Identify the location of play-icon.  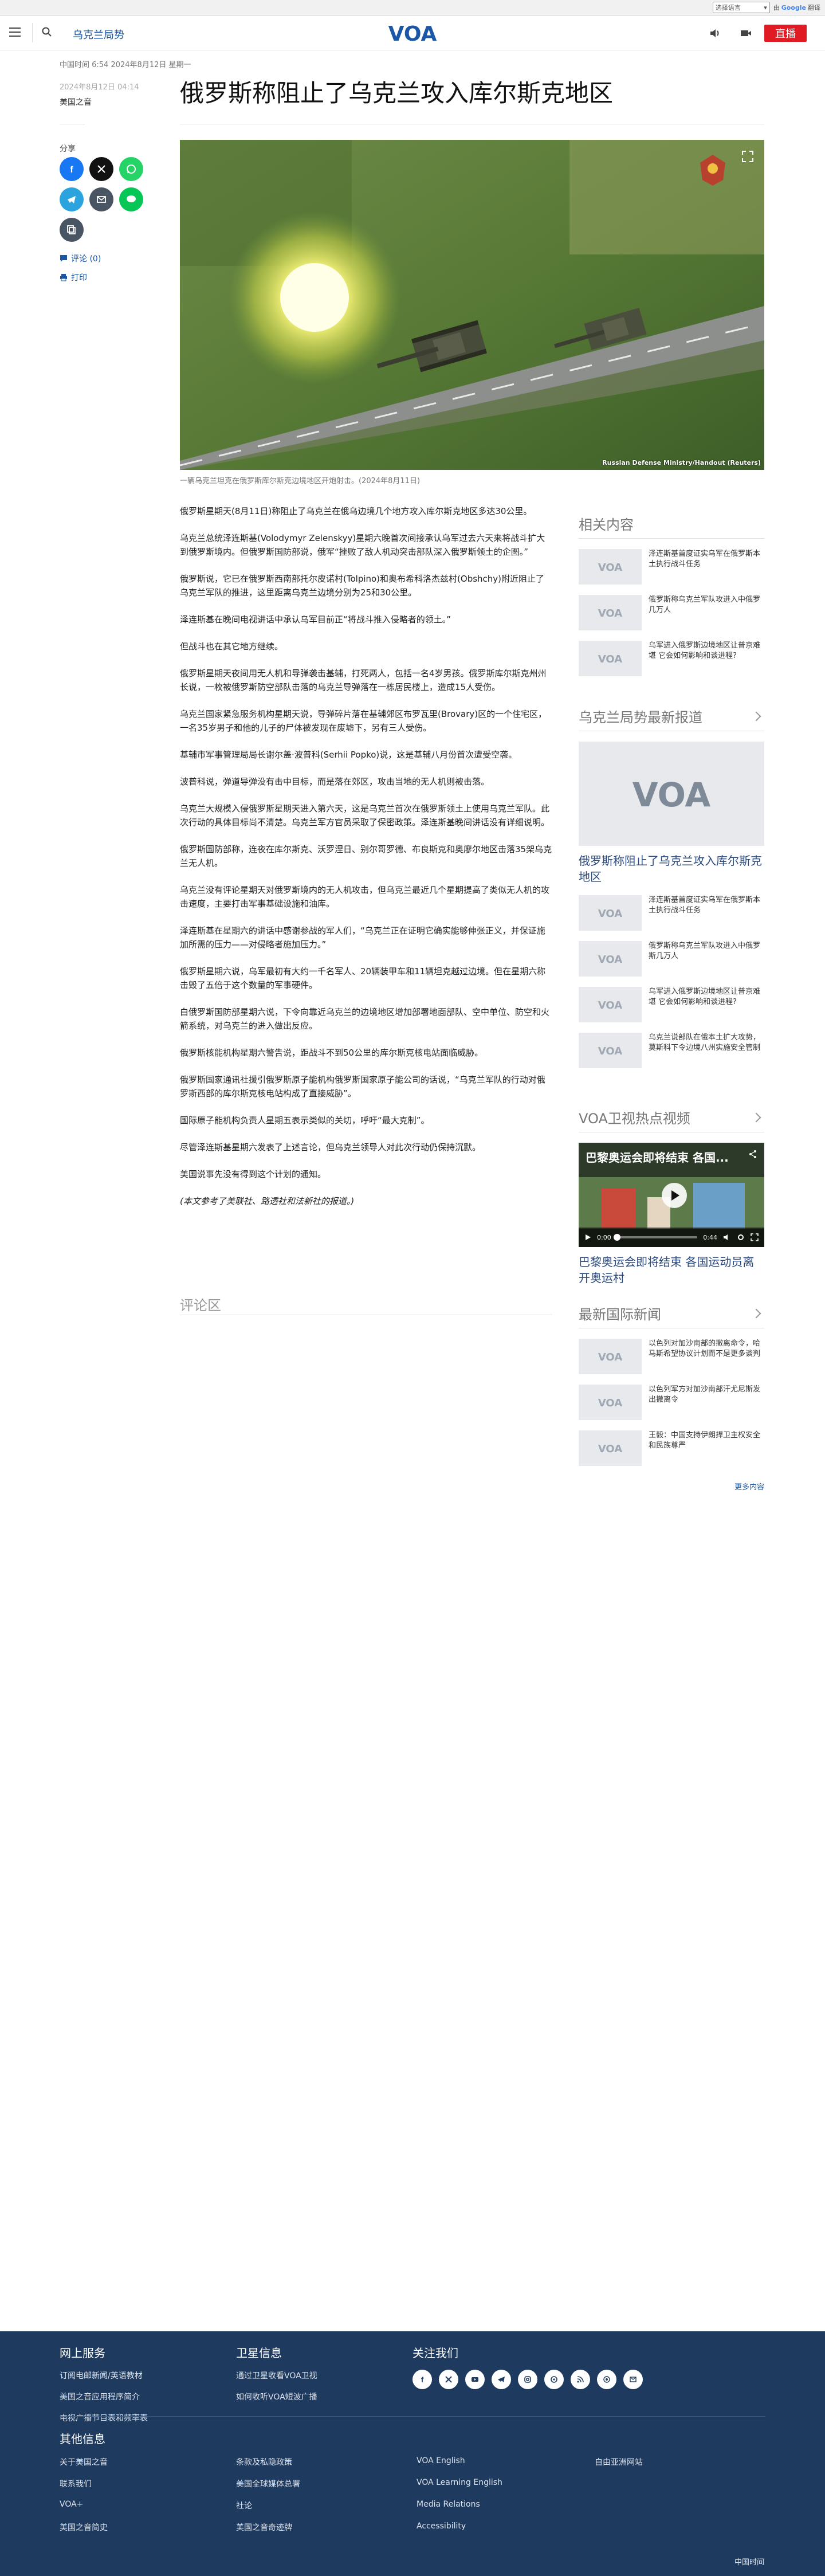
(587, 1237).